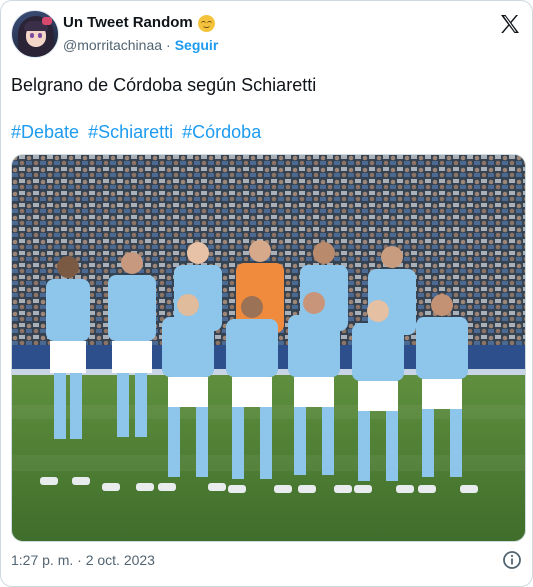 The image size is (533, 587). Describe the element at coordinates (510, 24) in the screenshot. I see `x-logo-icon` at that location.